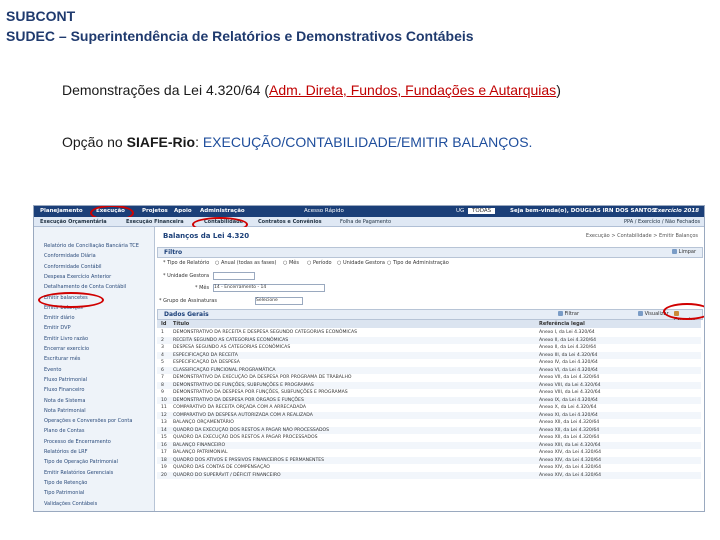 Image resolution: width=720 pixels, height=540 pixels. Describe the element at coordinates (186, 276) in the screenshot. I see `unit-label: * Unidade Gestora` at that location.